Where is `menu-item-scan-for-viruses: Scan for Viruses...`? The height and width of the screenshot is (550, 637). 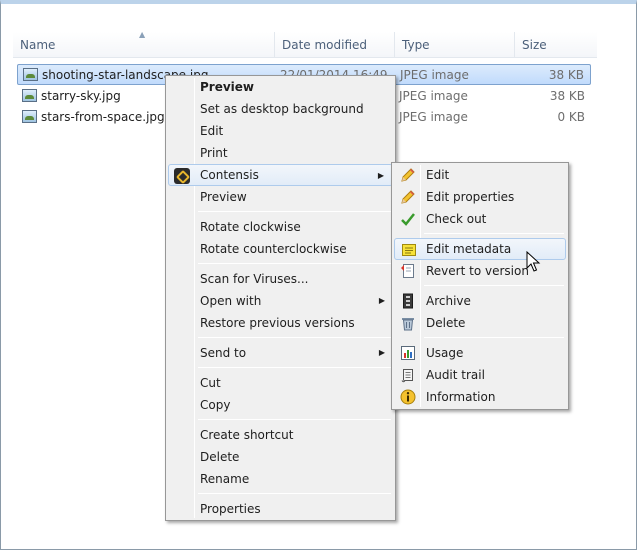
menu-item-scan-for-viruses: Scan for Viruses... is located at coordinates (280, 279).